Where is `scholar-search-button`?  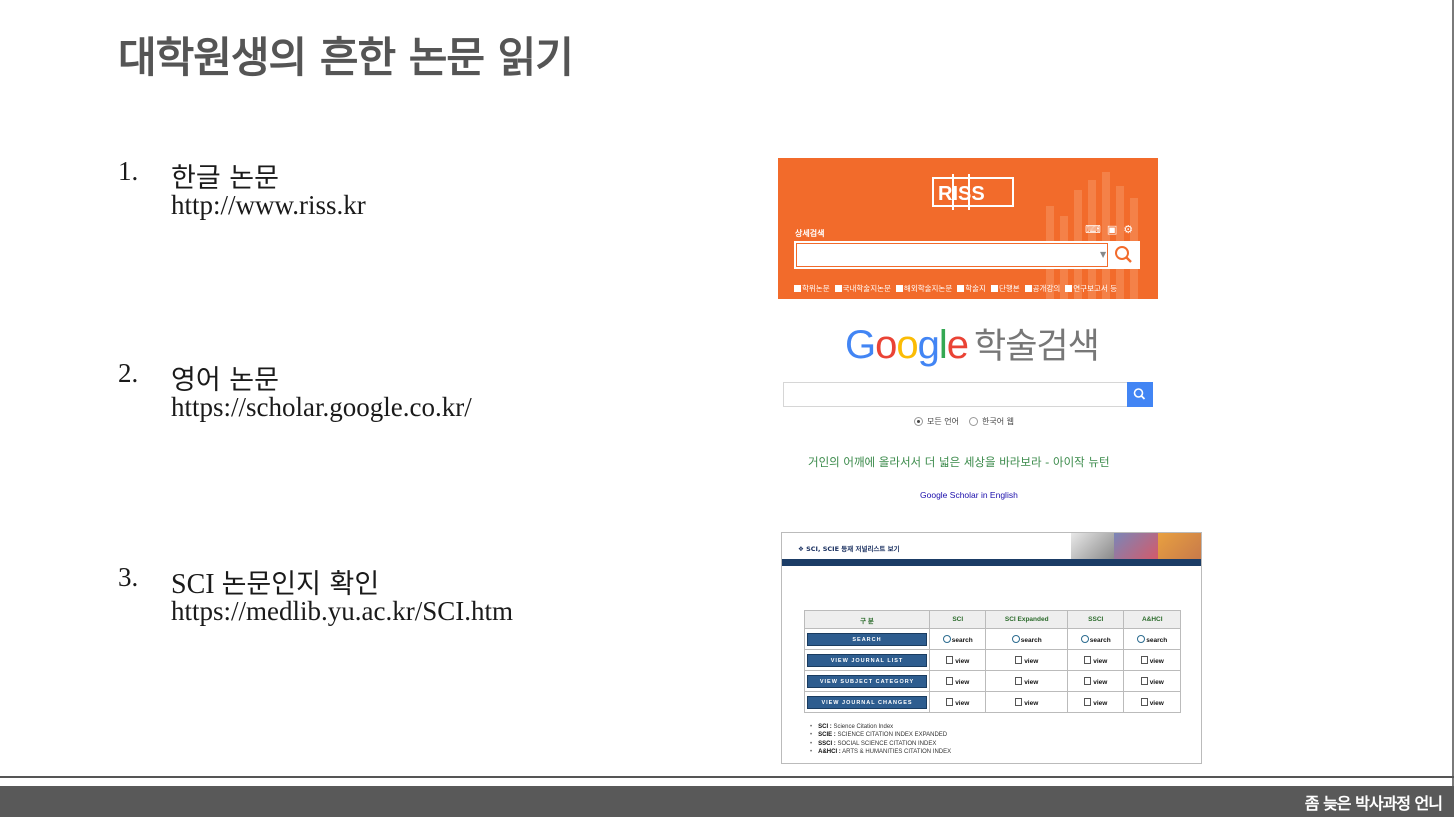
scholar-search-button is located at coordinates (1140, 394).